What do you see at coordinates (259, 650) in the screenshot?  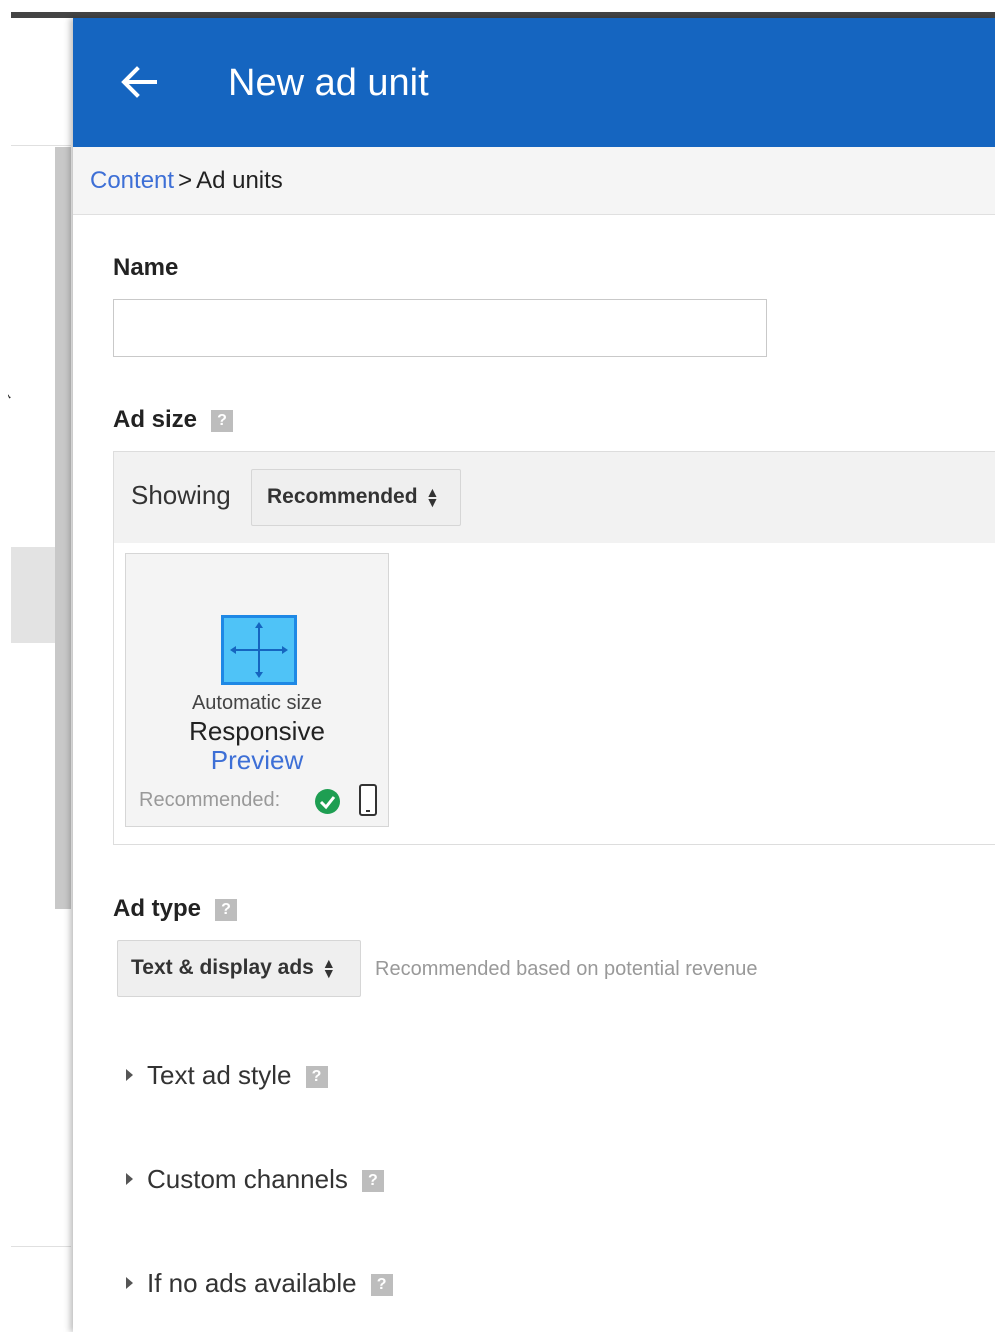 I see `responsive-resize-icon` at bounding box center [259, 650].